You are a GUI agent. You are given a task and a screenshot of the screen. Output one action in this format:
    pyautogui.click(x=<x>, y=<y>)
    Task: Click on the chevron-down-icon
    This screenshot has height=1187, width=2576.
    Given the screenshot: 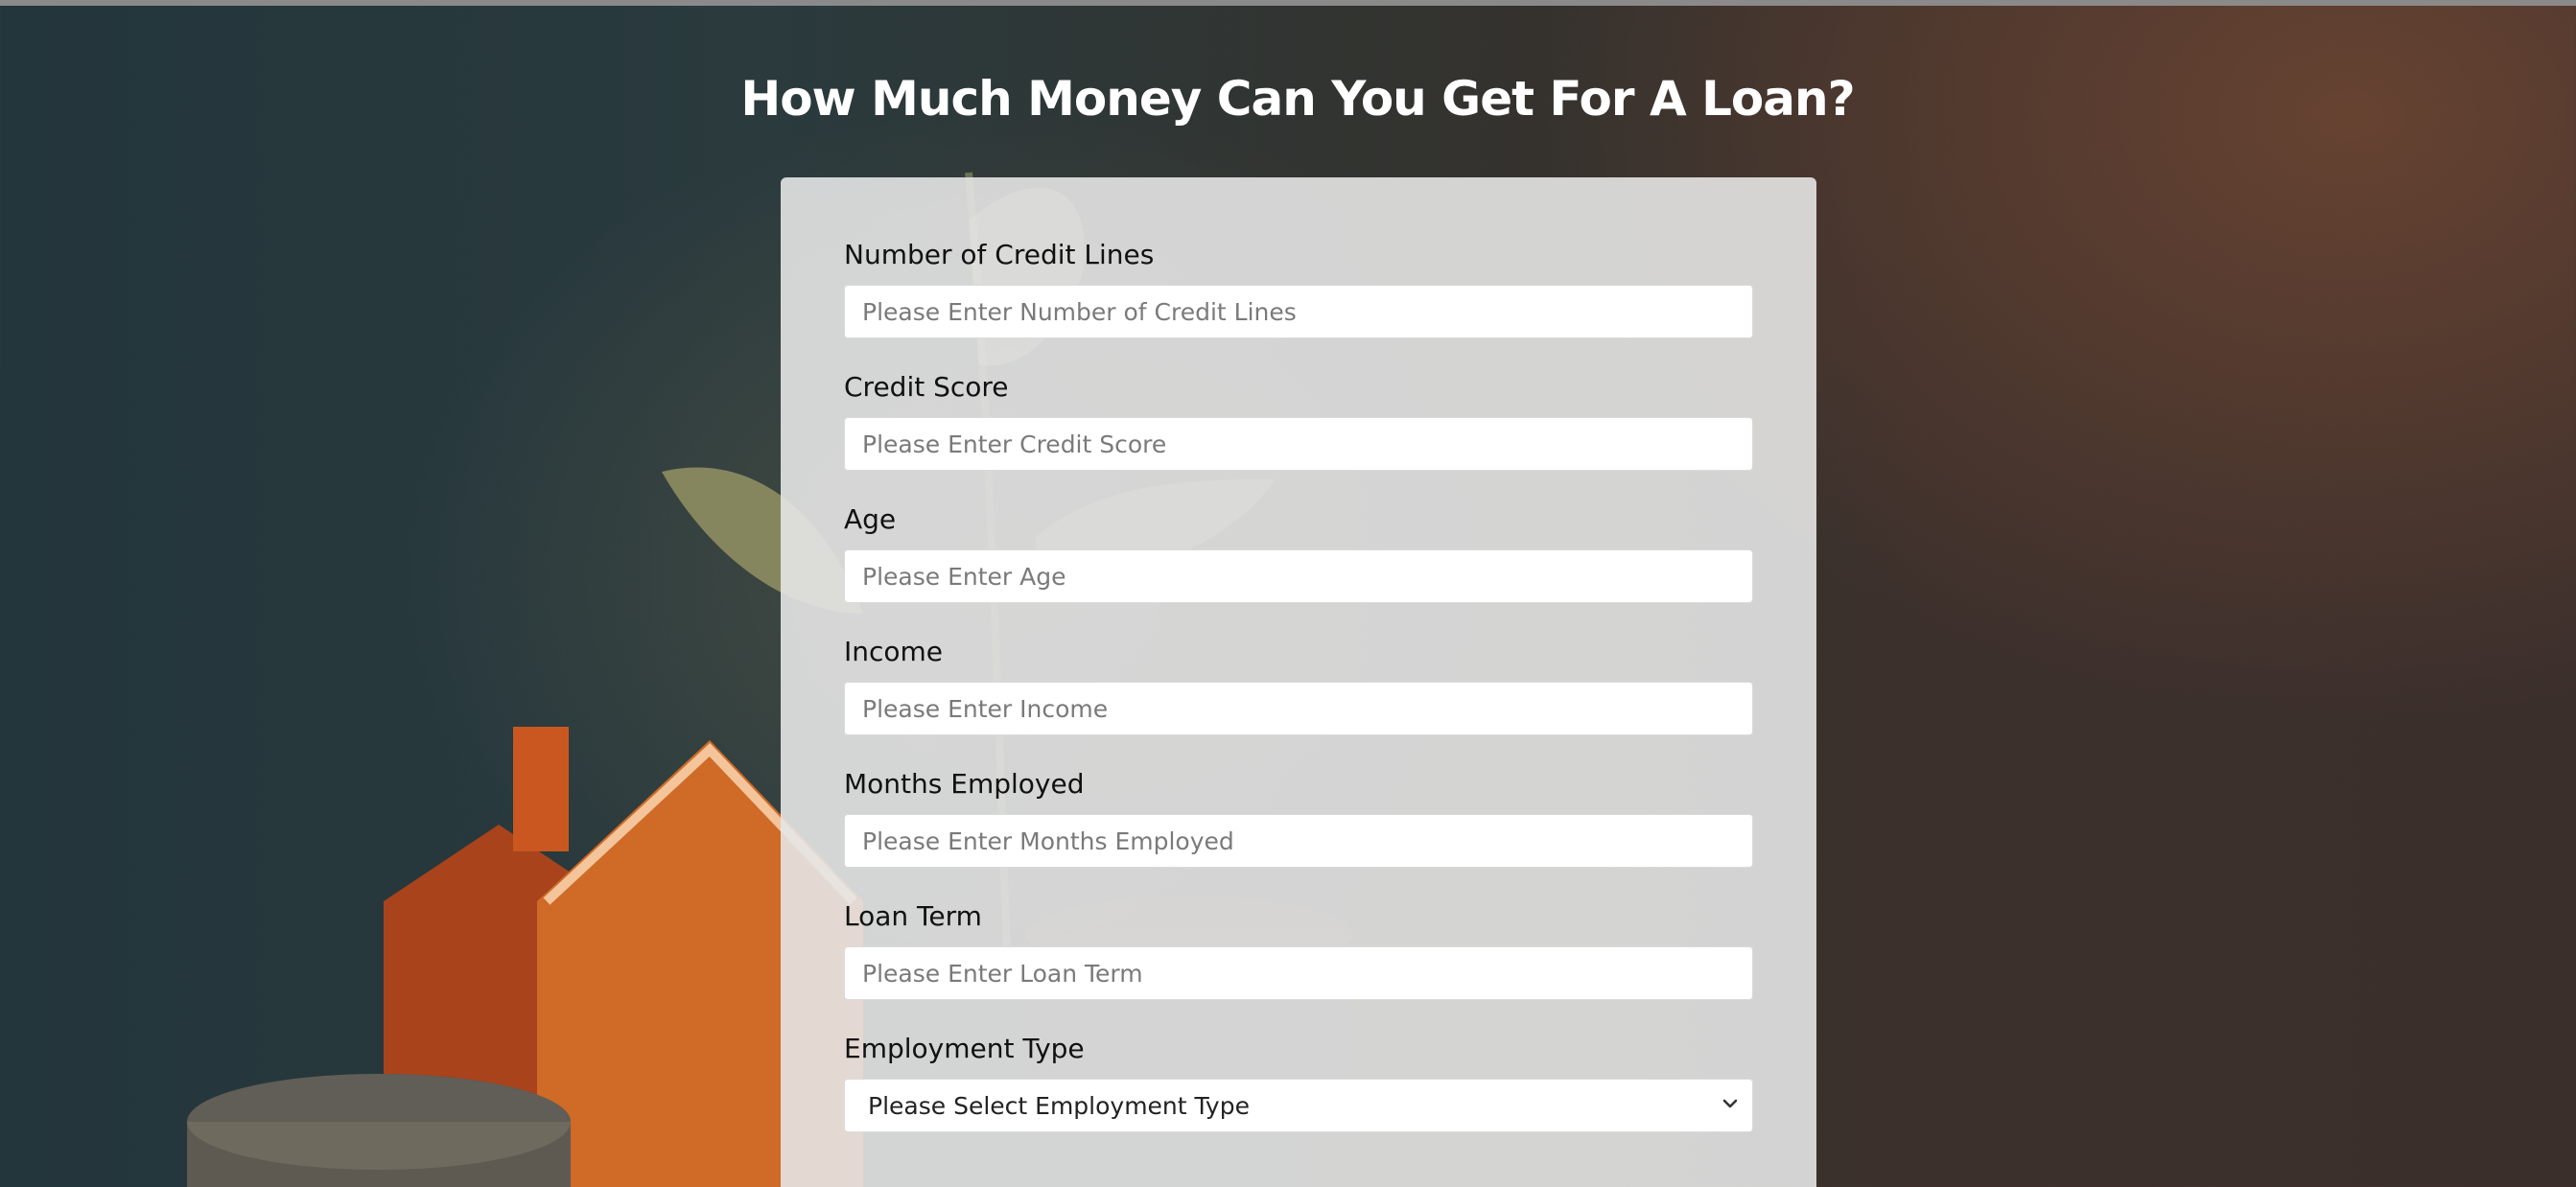 What is the action you would take?
    pyautogui.click(x=1730, y=1103)
    